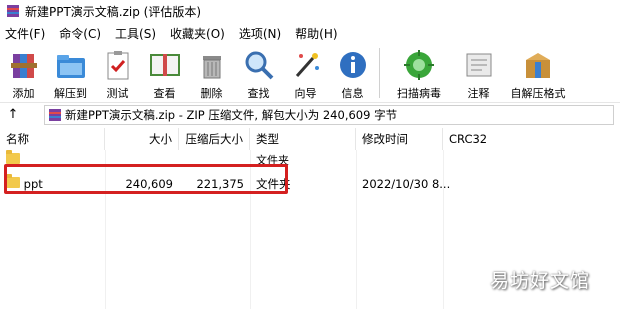 This screenshot has height=309, width=620. What do you see at coordinates (52, 139) in the screenshot?
I see `col-name: 名称` at bounding box center [52, 139].